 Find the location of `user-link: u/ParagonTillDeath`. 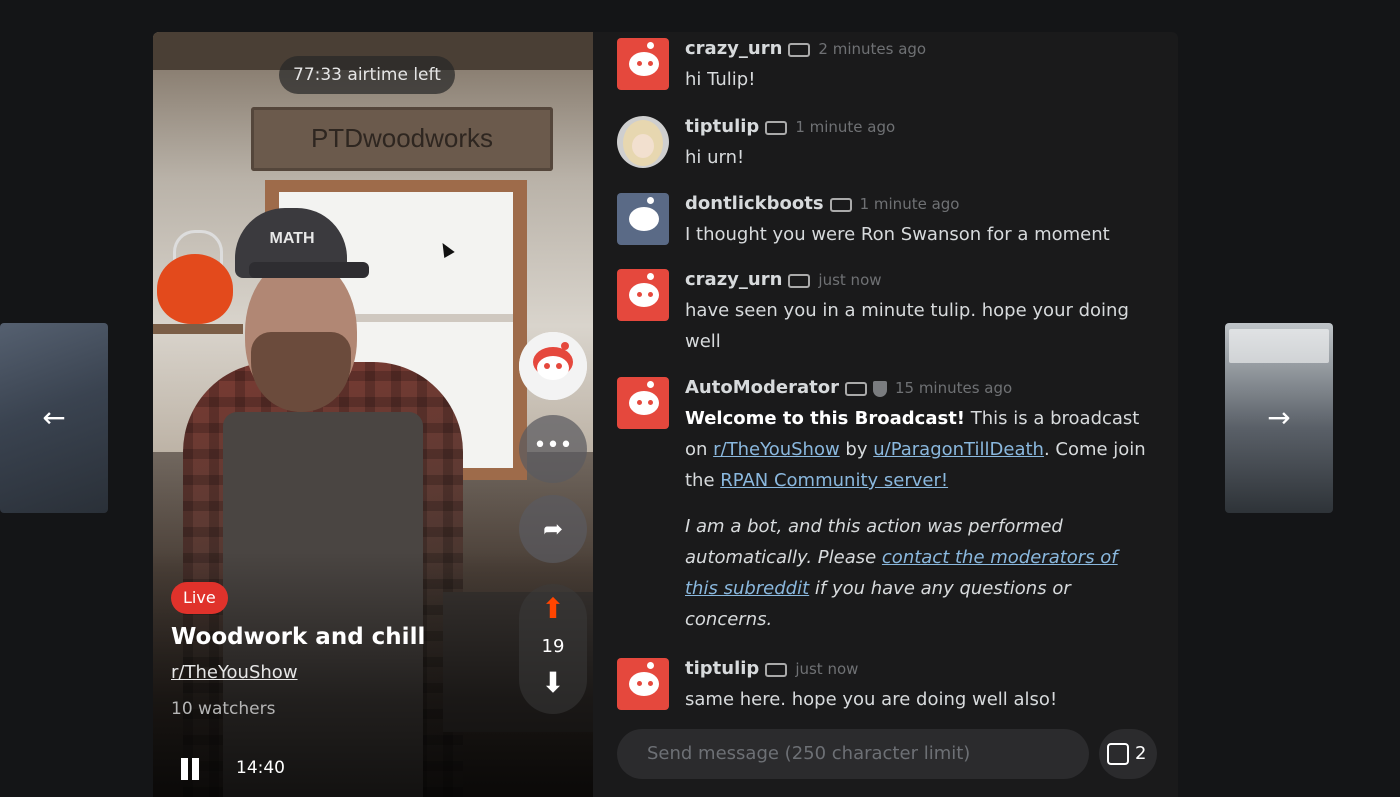

user-link: u/ParagonTillDeath is located at coordinates (958, 449).